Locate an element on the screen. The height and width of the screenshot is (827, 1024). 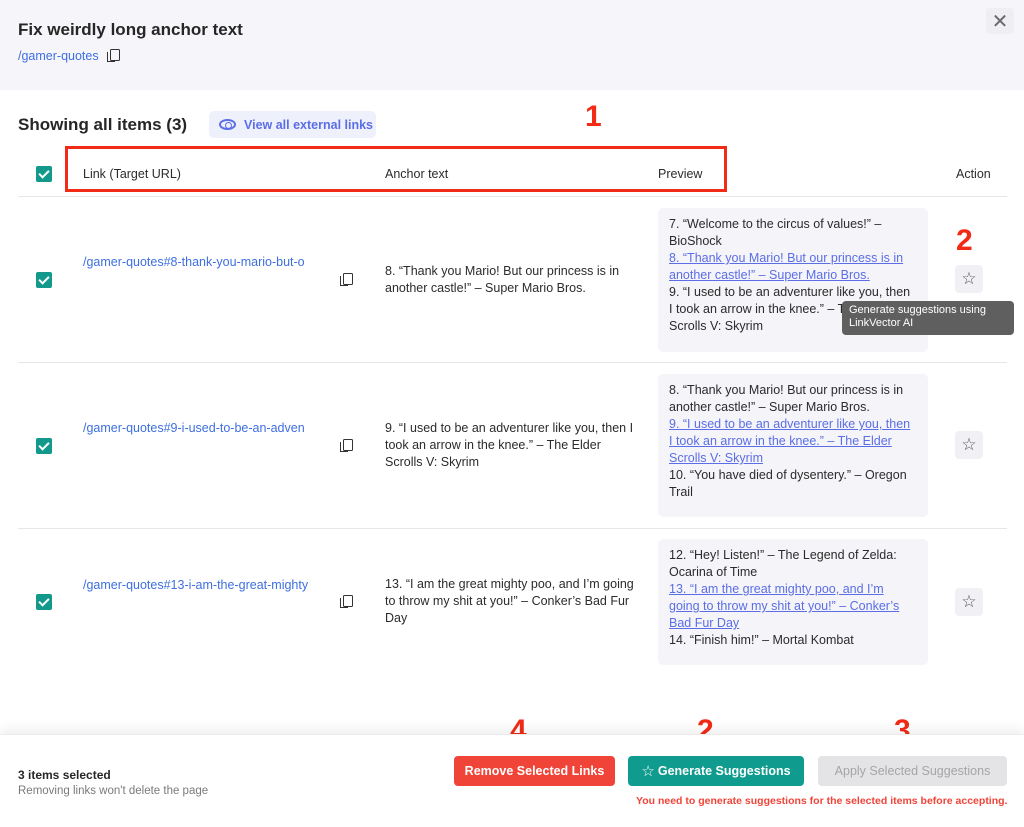
generate-suggestions-button: ☆ Generate Suggestions is located at coordinates (716, 771).